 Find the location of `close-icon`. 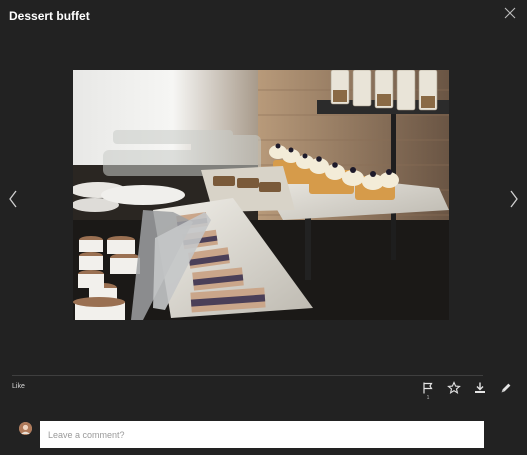

close-icon is located at coordinates (510, 13).